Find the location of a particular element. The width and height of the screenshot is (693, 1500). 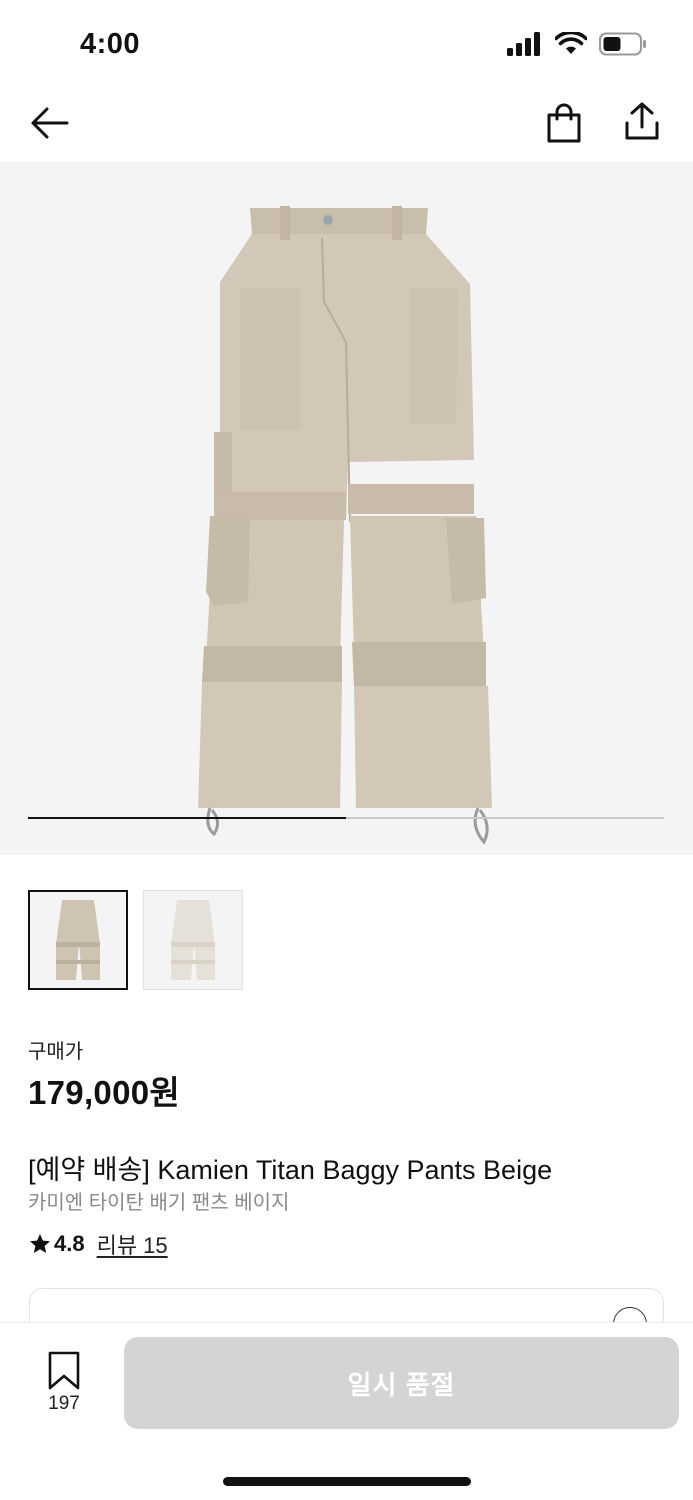

back-arrow-icon is located at coordinates (50, 123).